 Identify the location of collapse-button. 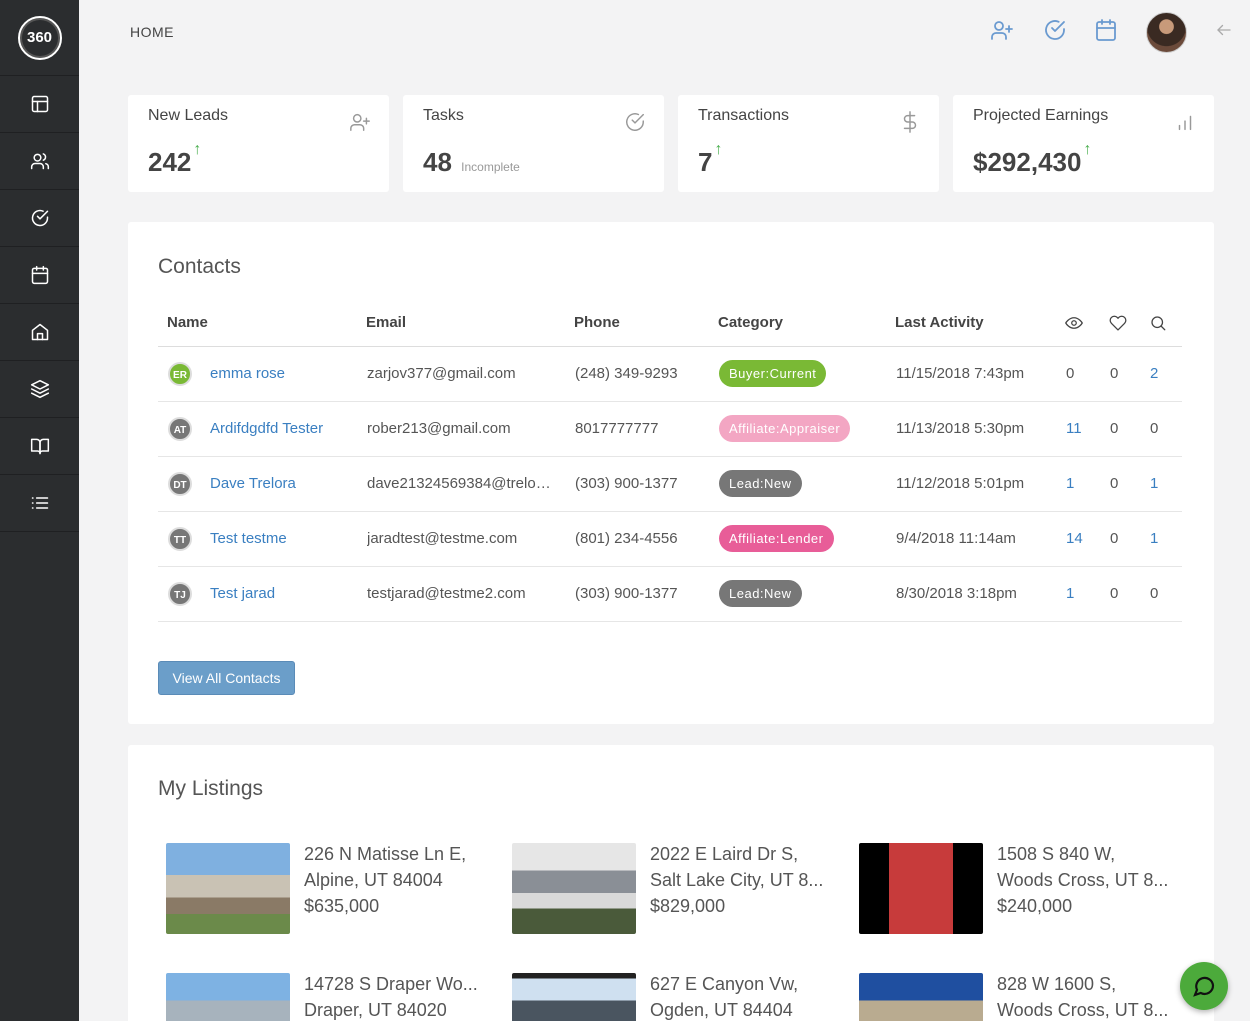
(1224, 30).